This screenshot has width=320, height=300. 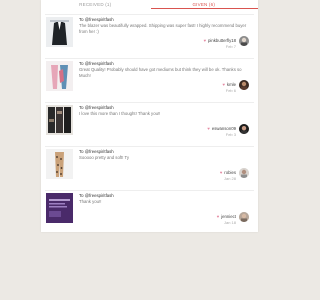 What do you see at coordinates (221, 128) in the screenshot?
I see `feedback-username: ♥ eswanson09` at bounding box center [221, 128].